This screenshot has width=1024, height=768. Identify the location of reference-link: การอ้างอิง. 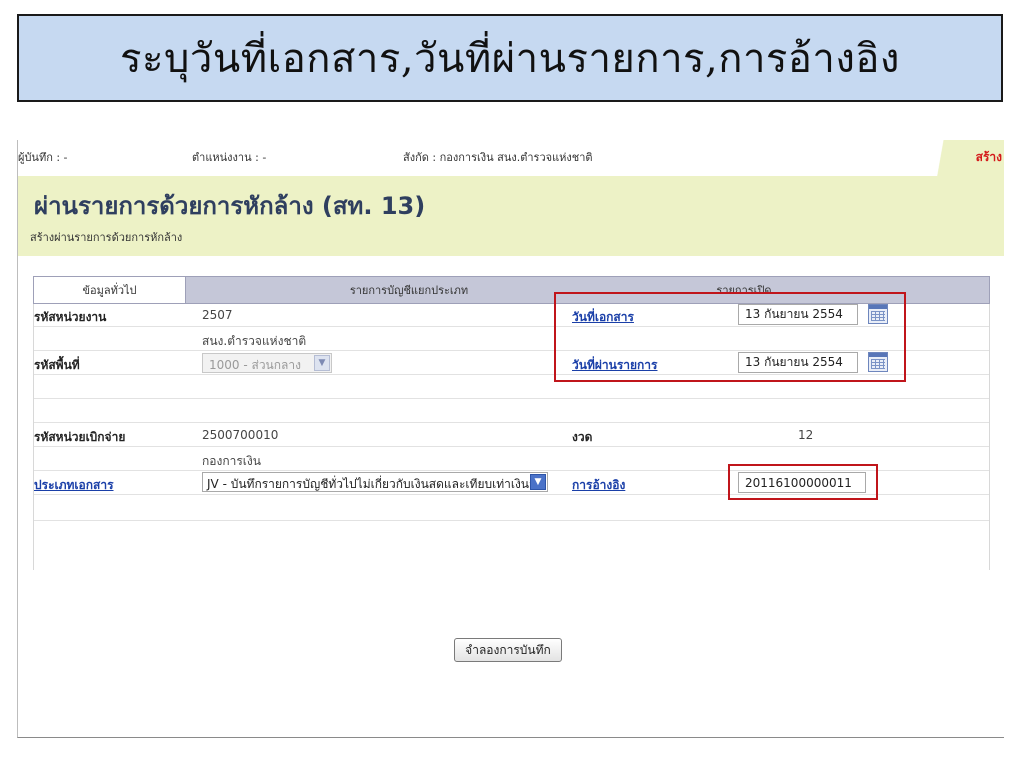
(598, 485).